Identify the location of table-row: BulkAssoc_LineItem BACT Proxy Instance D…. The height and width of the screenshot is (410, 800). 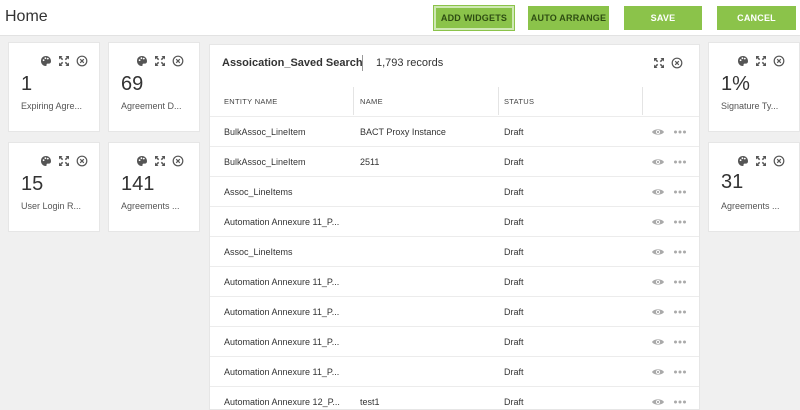
(454, 131).